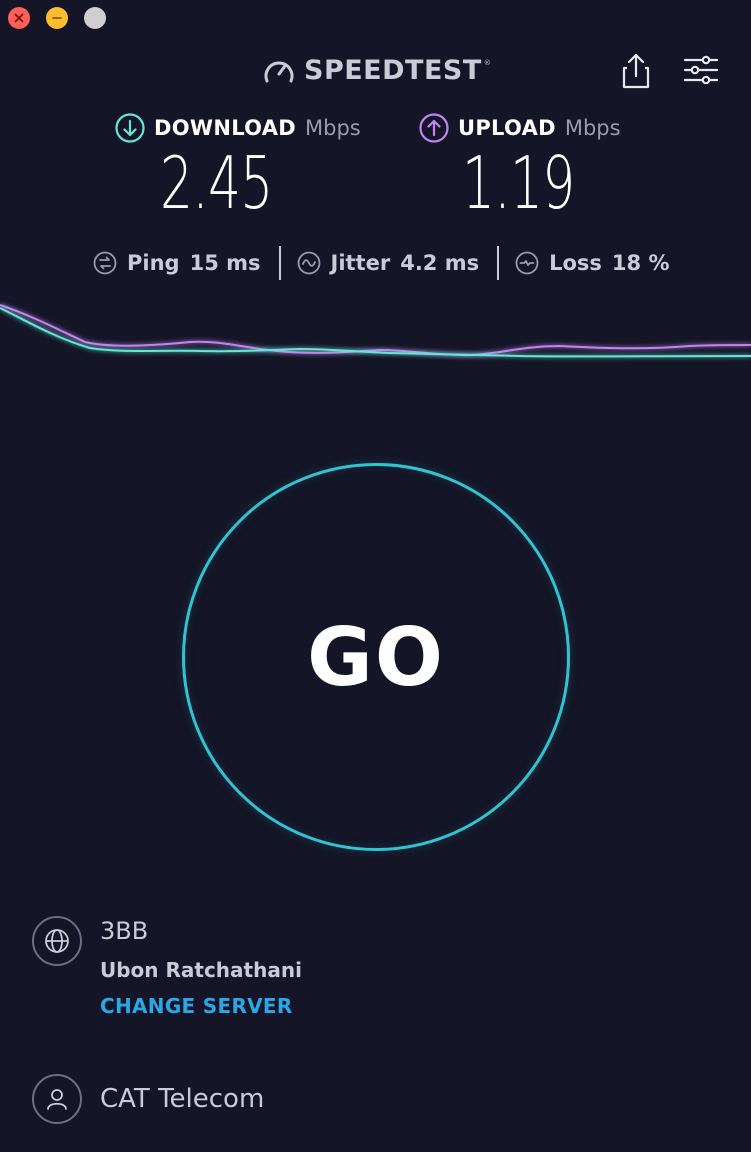  I want to click on jitter-icon, so click(308, 263).